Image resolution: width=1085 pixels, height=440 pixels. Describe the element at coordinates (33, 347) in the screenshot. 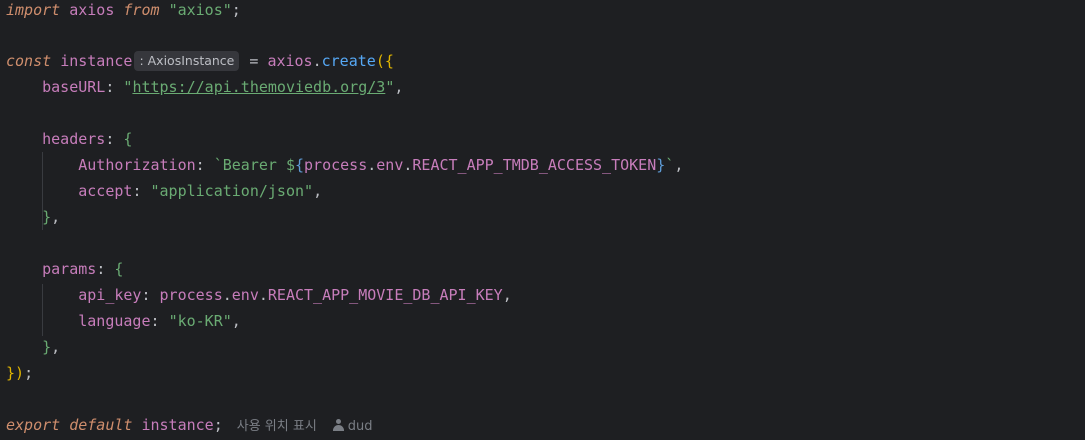

I see `code-line-14: },` at that location.